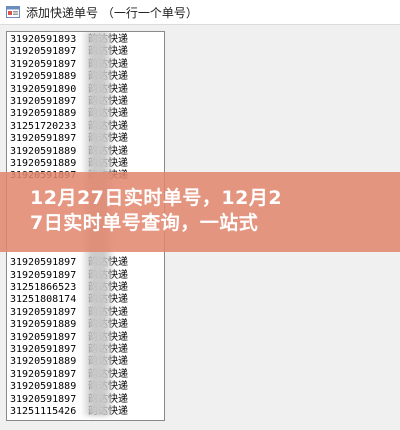 This screenshot has height=430, width=400. I want to click on banner-headline: 12月27日实时单号，12月2 7日实时单号查询，一站式, so click(200, 211).